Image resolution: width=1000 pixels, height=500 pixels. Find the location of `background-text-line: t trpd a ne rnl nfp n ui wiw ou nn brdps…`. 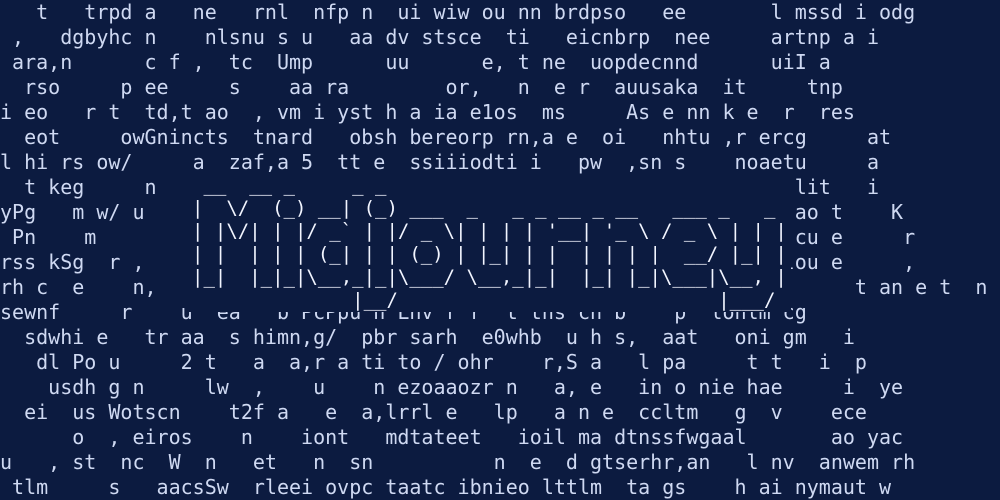

background-text-line: t trpd a ne rnl nfp n ui wiw ou nn brdps… is located at coordinates (458, 12).